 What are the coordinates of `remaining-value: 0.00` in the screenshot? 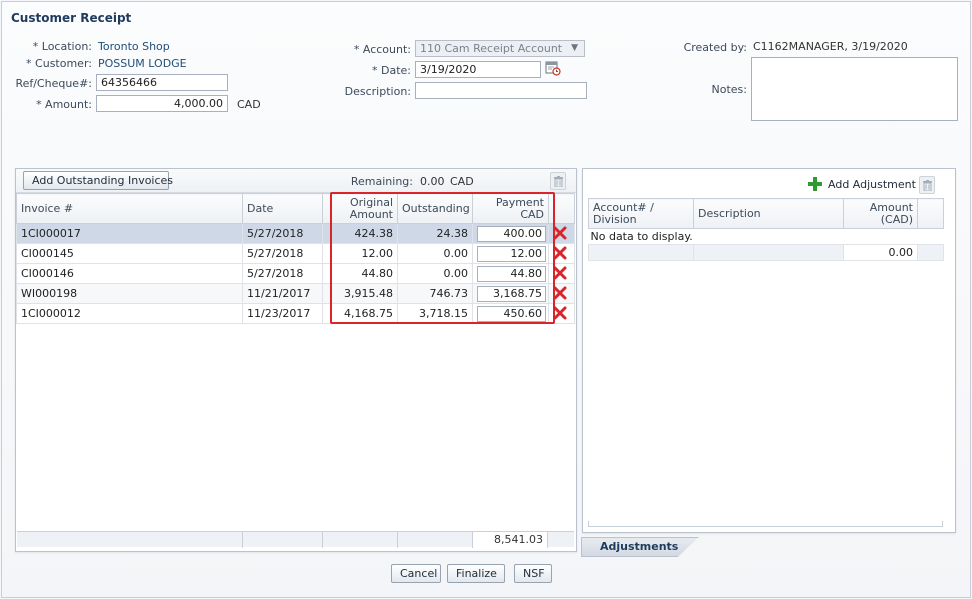 It's located at (432, 181).